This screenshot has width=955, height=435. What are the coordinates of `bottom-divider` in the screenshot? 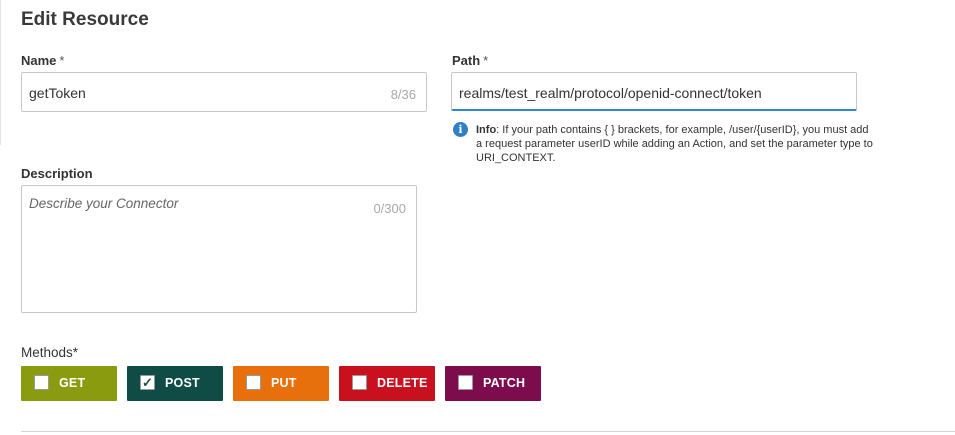 It's located at (488, 431).